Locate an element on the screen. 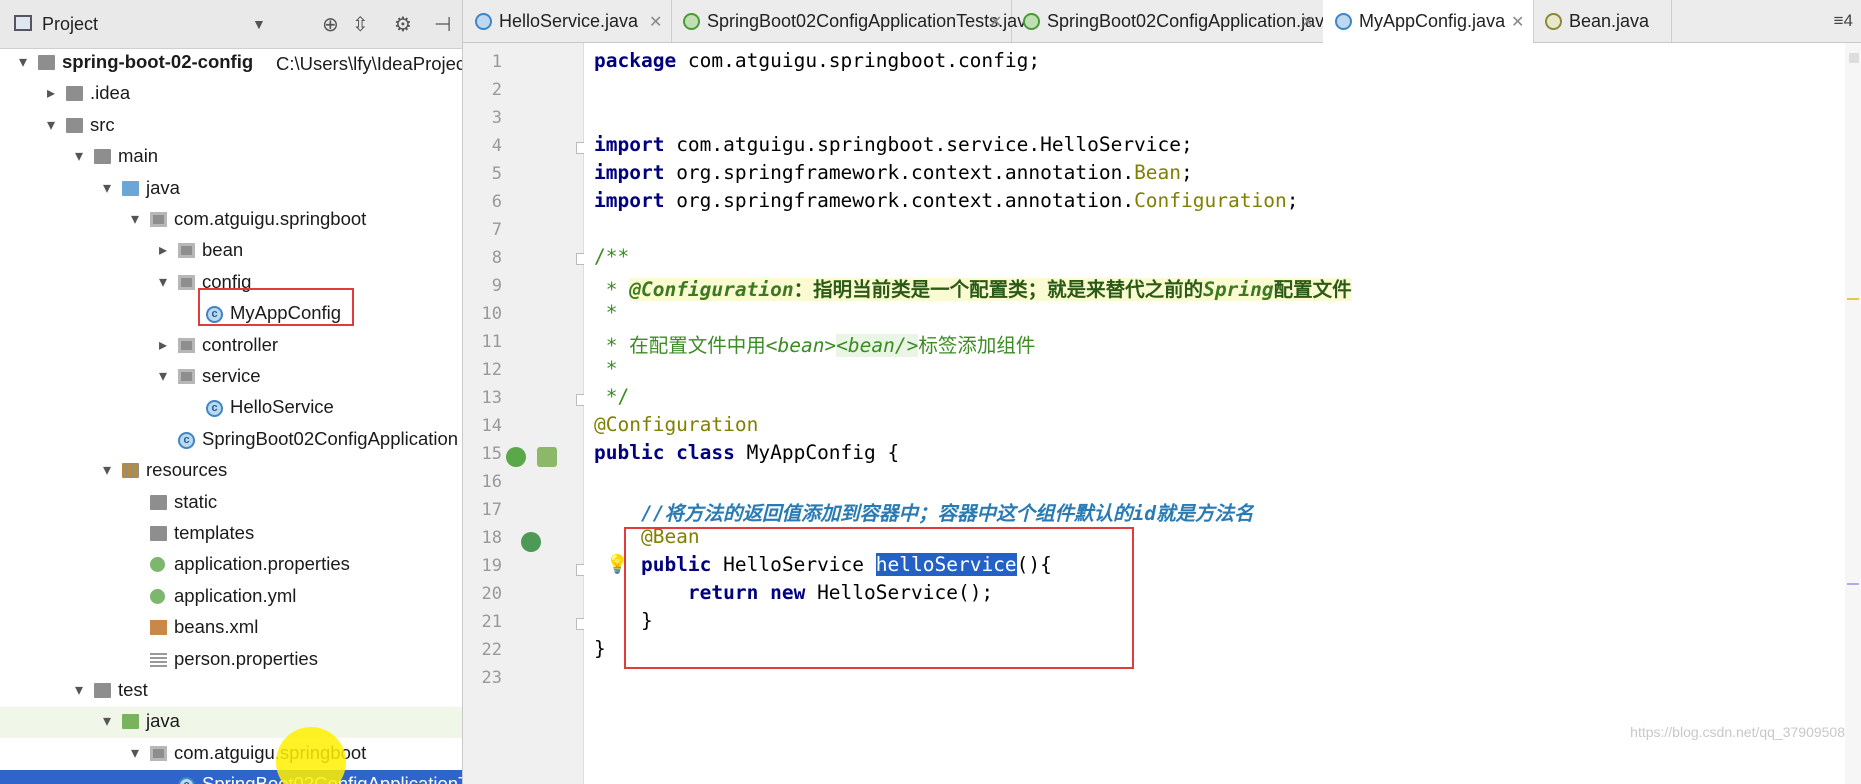 The height and width of the screenshot is (784, 1861). tab-helloservice: HelloService.java ✕ is located at coordinates (567, 21).